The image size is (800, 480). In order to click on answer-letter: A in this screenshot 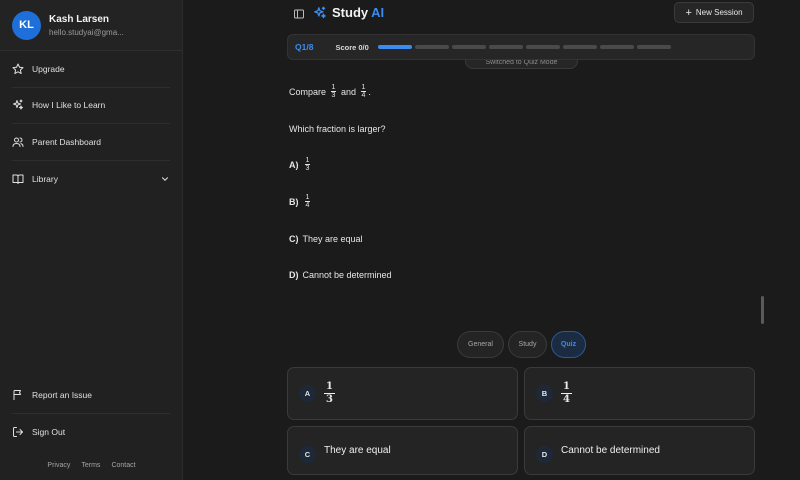, I will do `click(307, 393)`.